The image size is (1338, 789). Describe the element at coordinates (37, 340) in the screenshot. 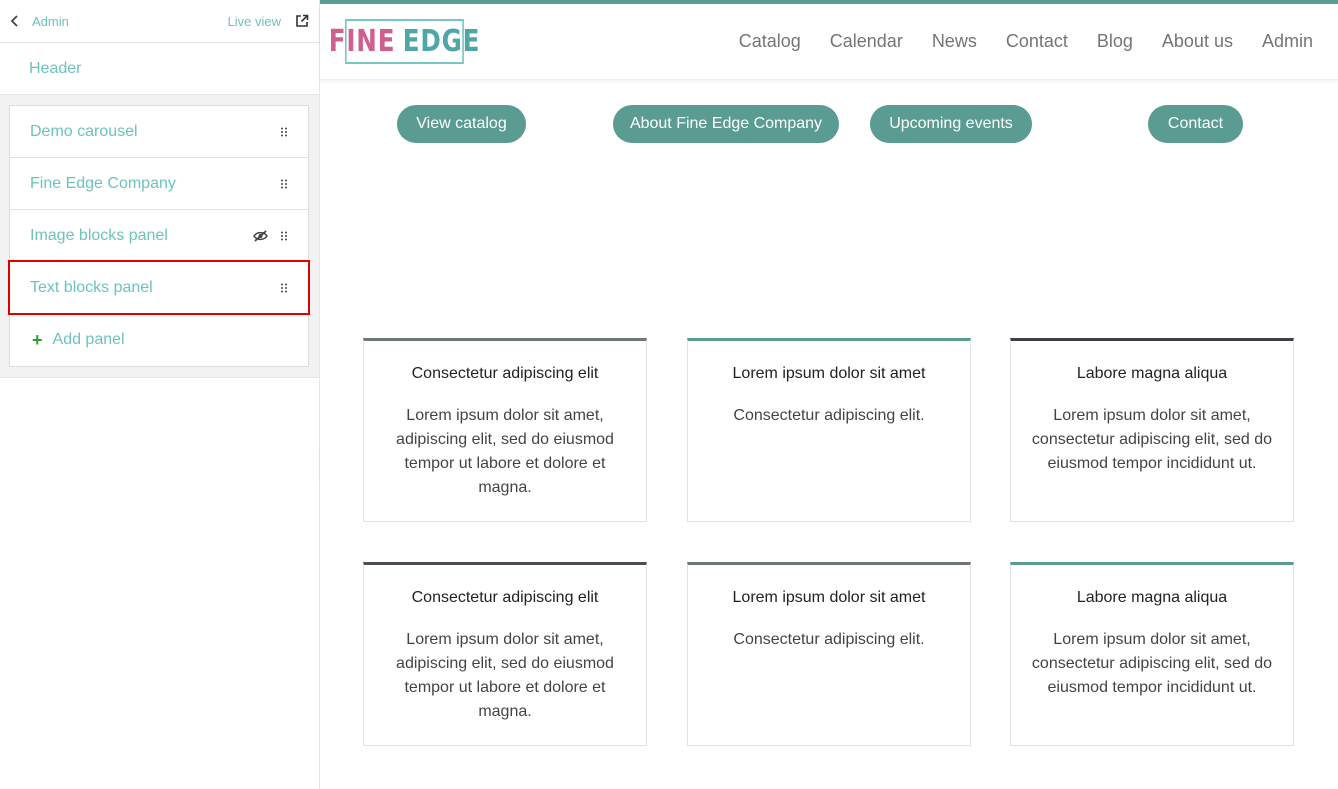

I see `plus-icon: +` at that location.